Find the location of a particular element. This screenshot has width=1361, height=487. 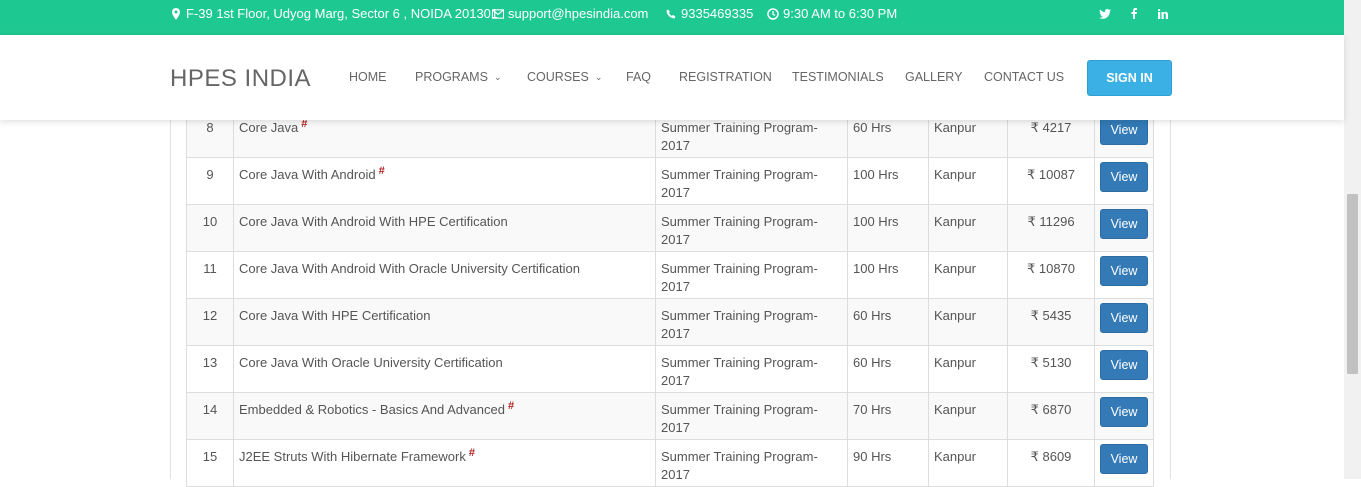

nav-registration: REGISTRATION is located at coordinates (725, 77).